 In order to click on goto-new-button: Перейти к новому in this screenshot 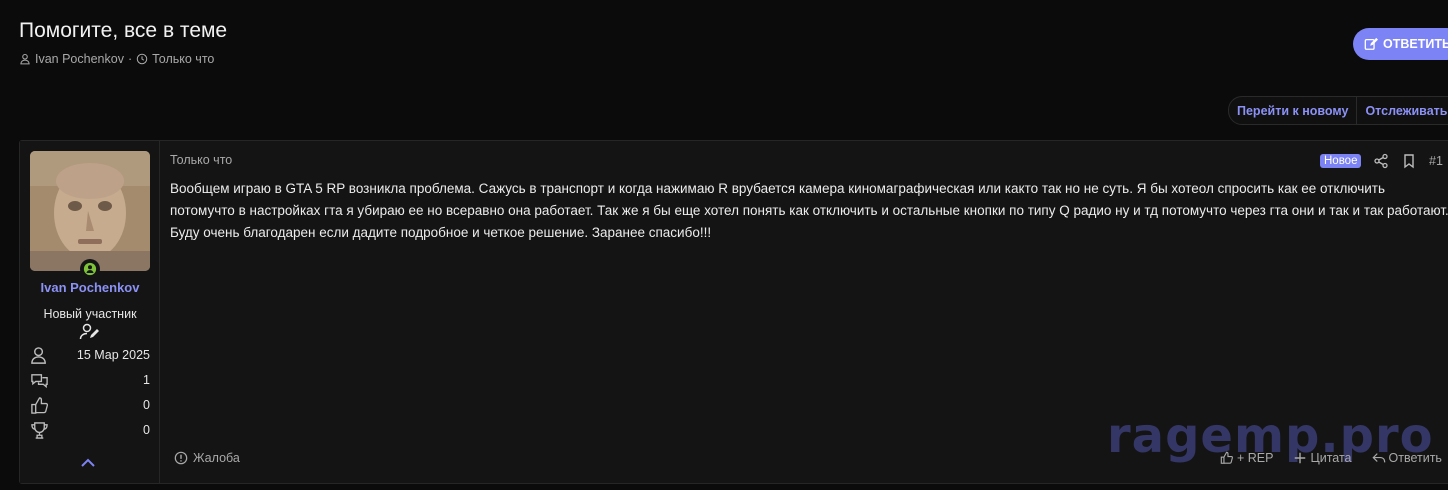, I will do `click(1292, 110)`.